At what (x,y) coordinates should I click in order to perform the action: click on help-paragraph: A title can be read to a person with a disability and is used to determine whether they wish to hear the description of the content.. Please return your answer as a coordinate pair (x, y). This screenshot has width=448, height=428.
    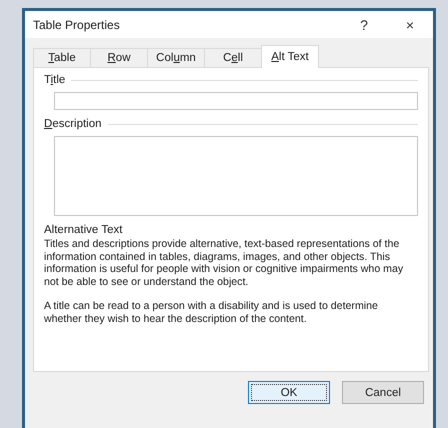
    Looking at the image, I should click on (211, 312).